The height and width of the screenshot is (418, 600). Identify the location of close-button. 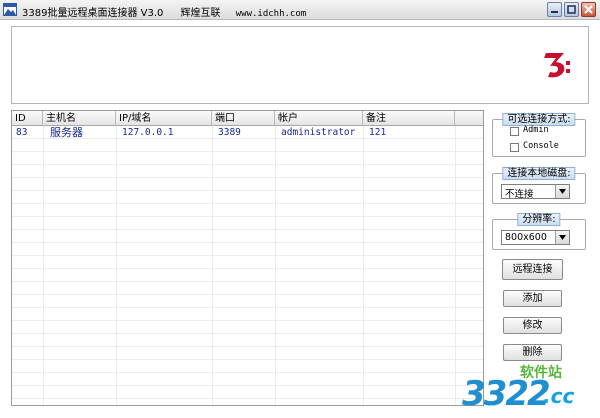
(588, 9).